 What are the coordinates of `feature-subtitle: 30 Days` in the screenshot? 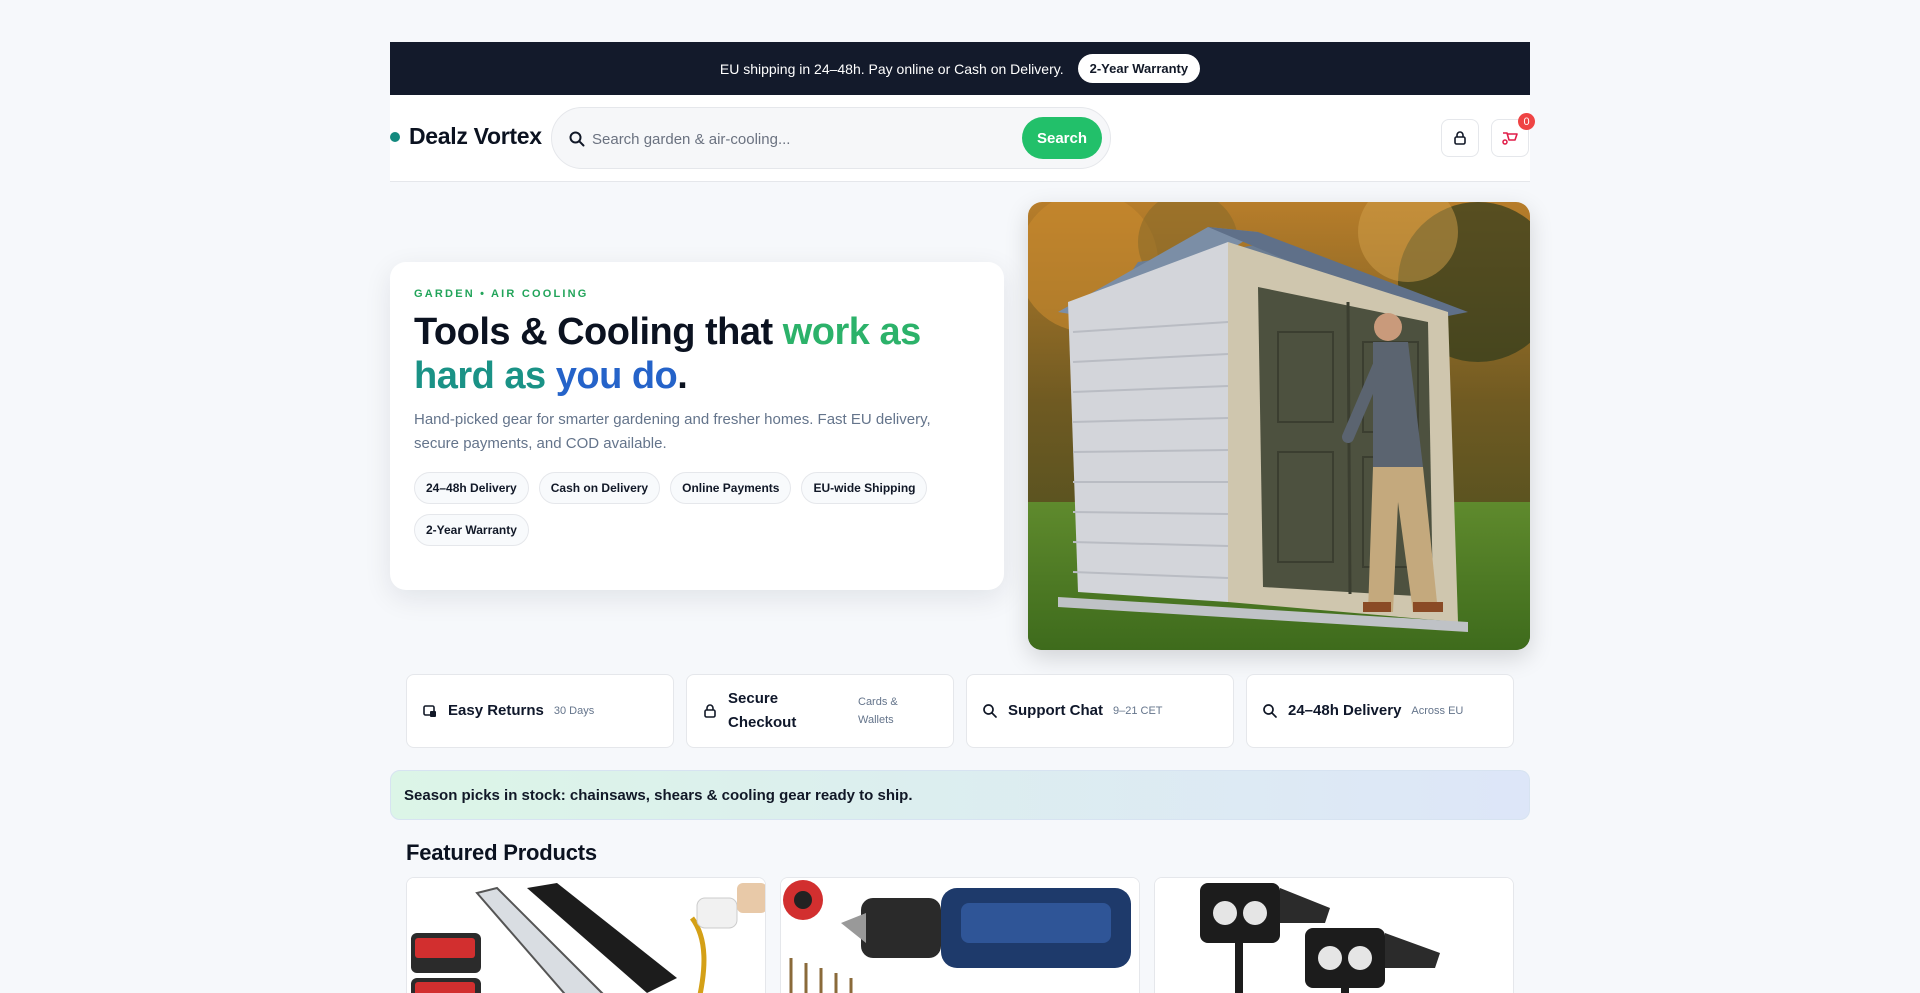 It's located at (574, 711).